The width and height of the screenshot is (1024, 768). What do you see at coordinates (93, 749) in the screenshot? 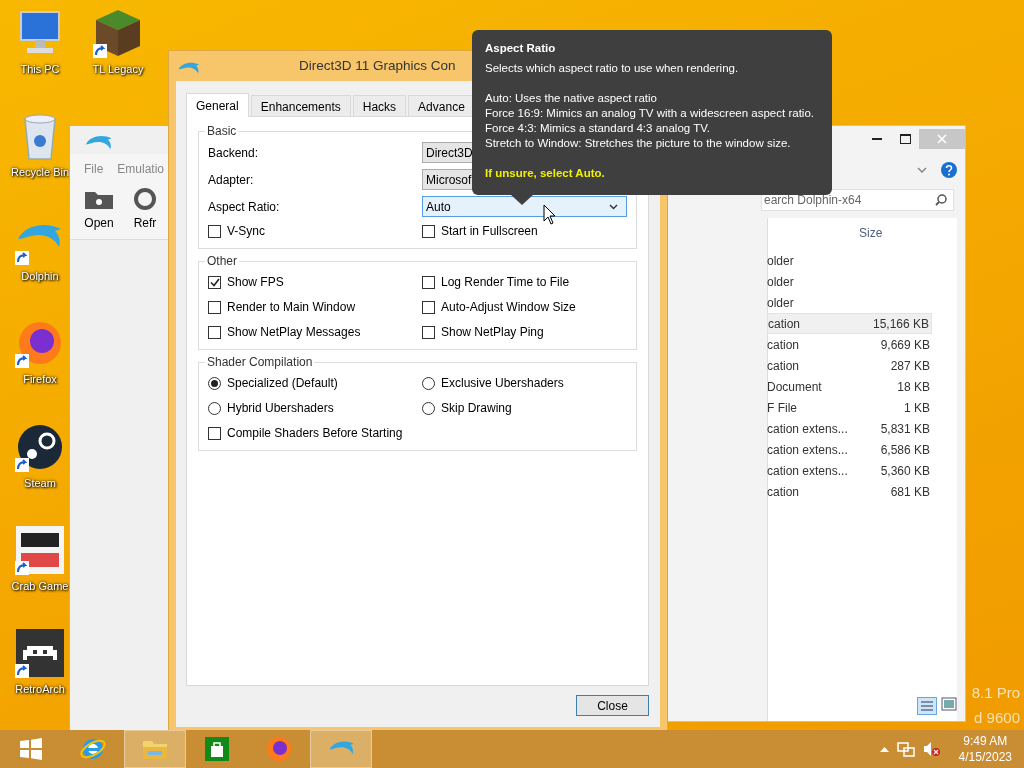
I see `browser-e-icon` at bounding box center [93, 749].